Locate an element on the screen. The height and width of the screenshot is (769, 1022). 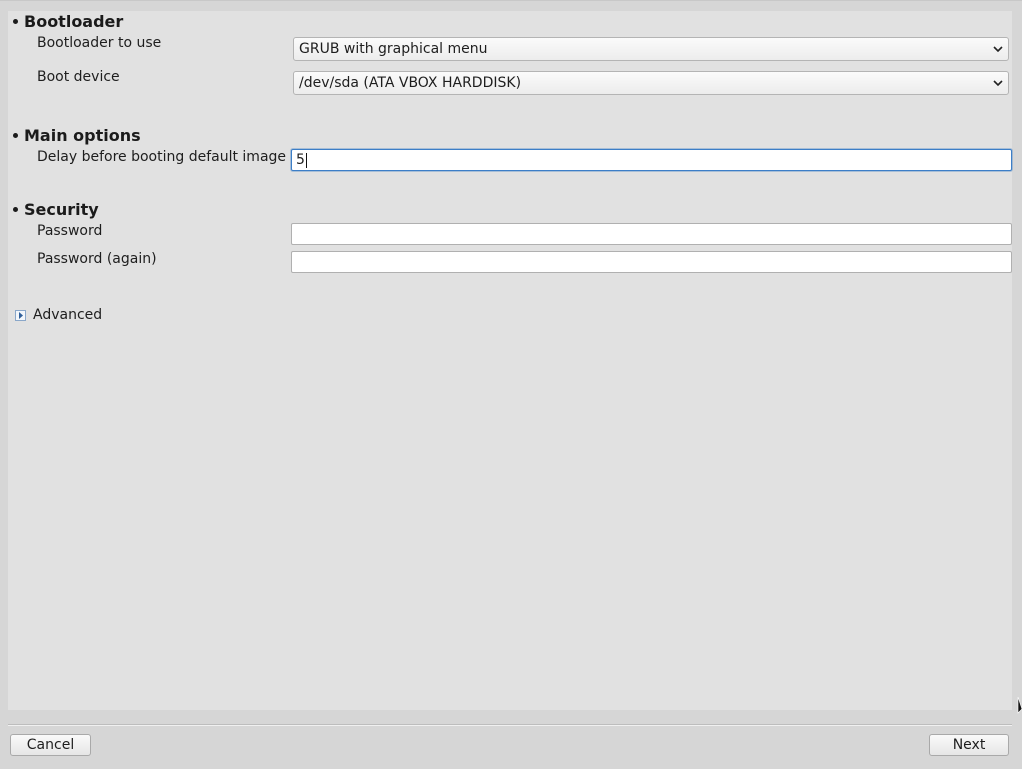
mouse-pointer-icon is located at coordinates (1019, 705).